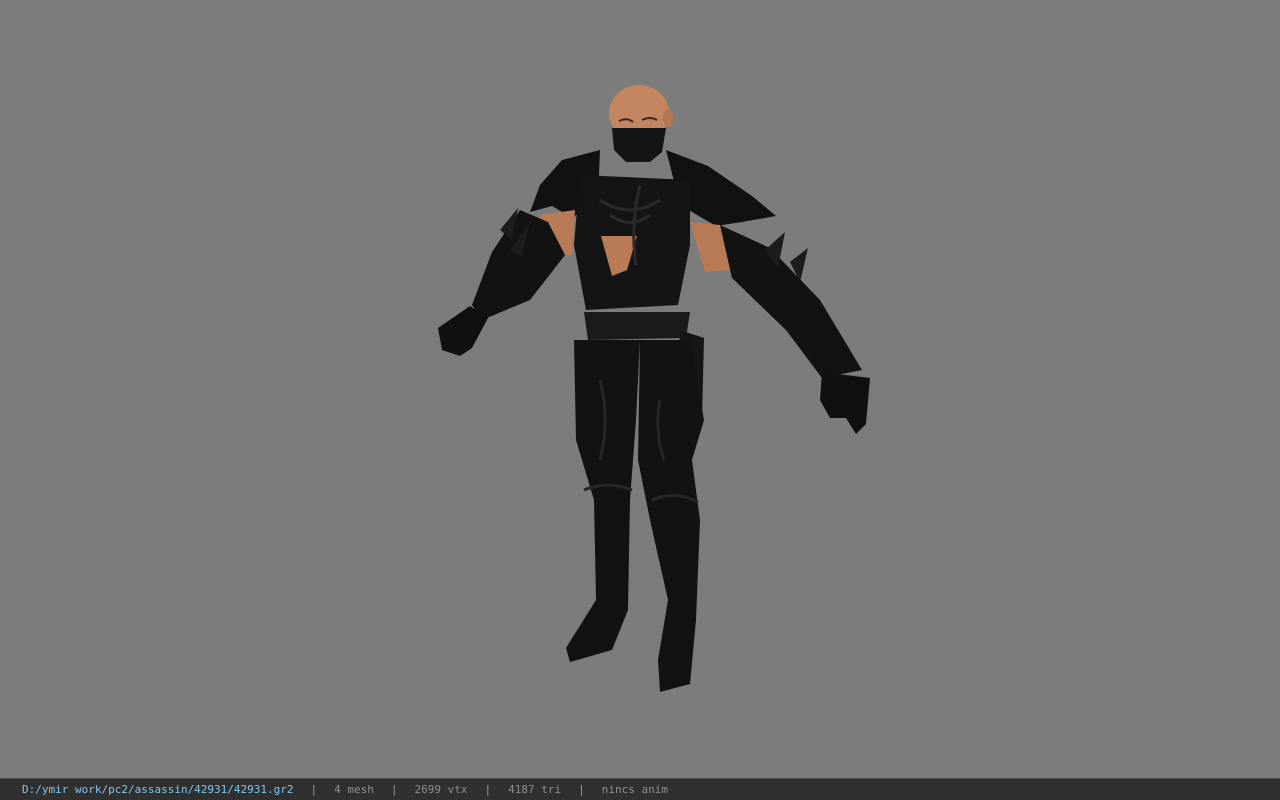  I want to click on vertex-count: 2699 vtx, so click(441, 789).